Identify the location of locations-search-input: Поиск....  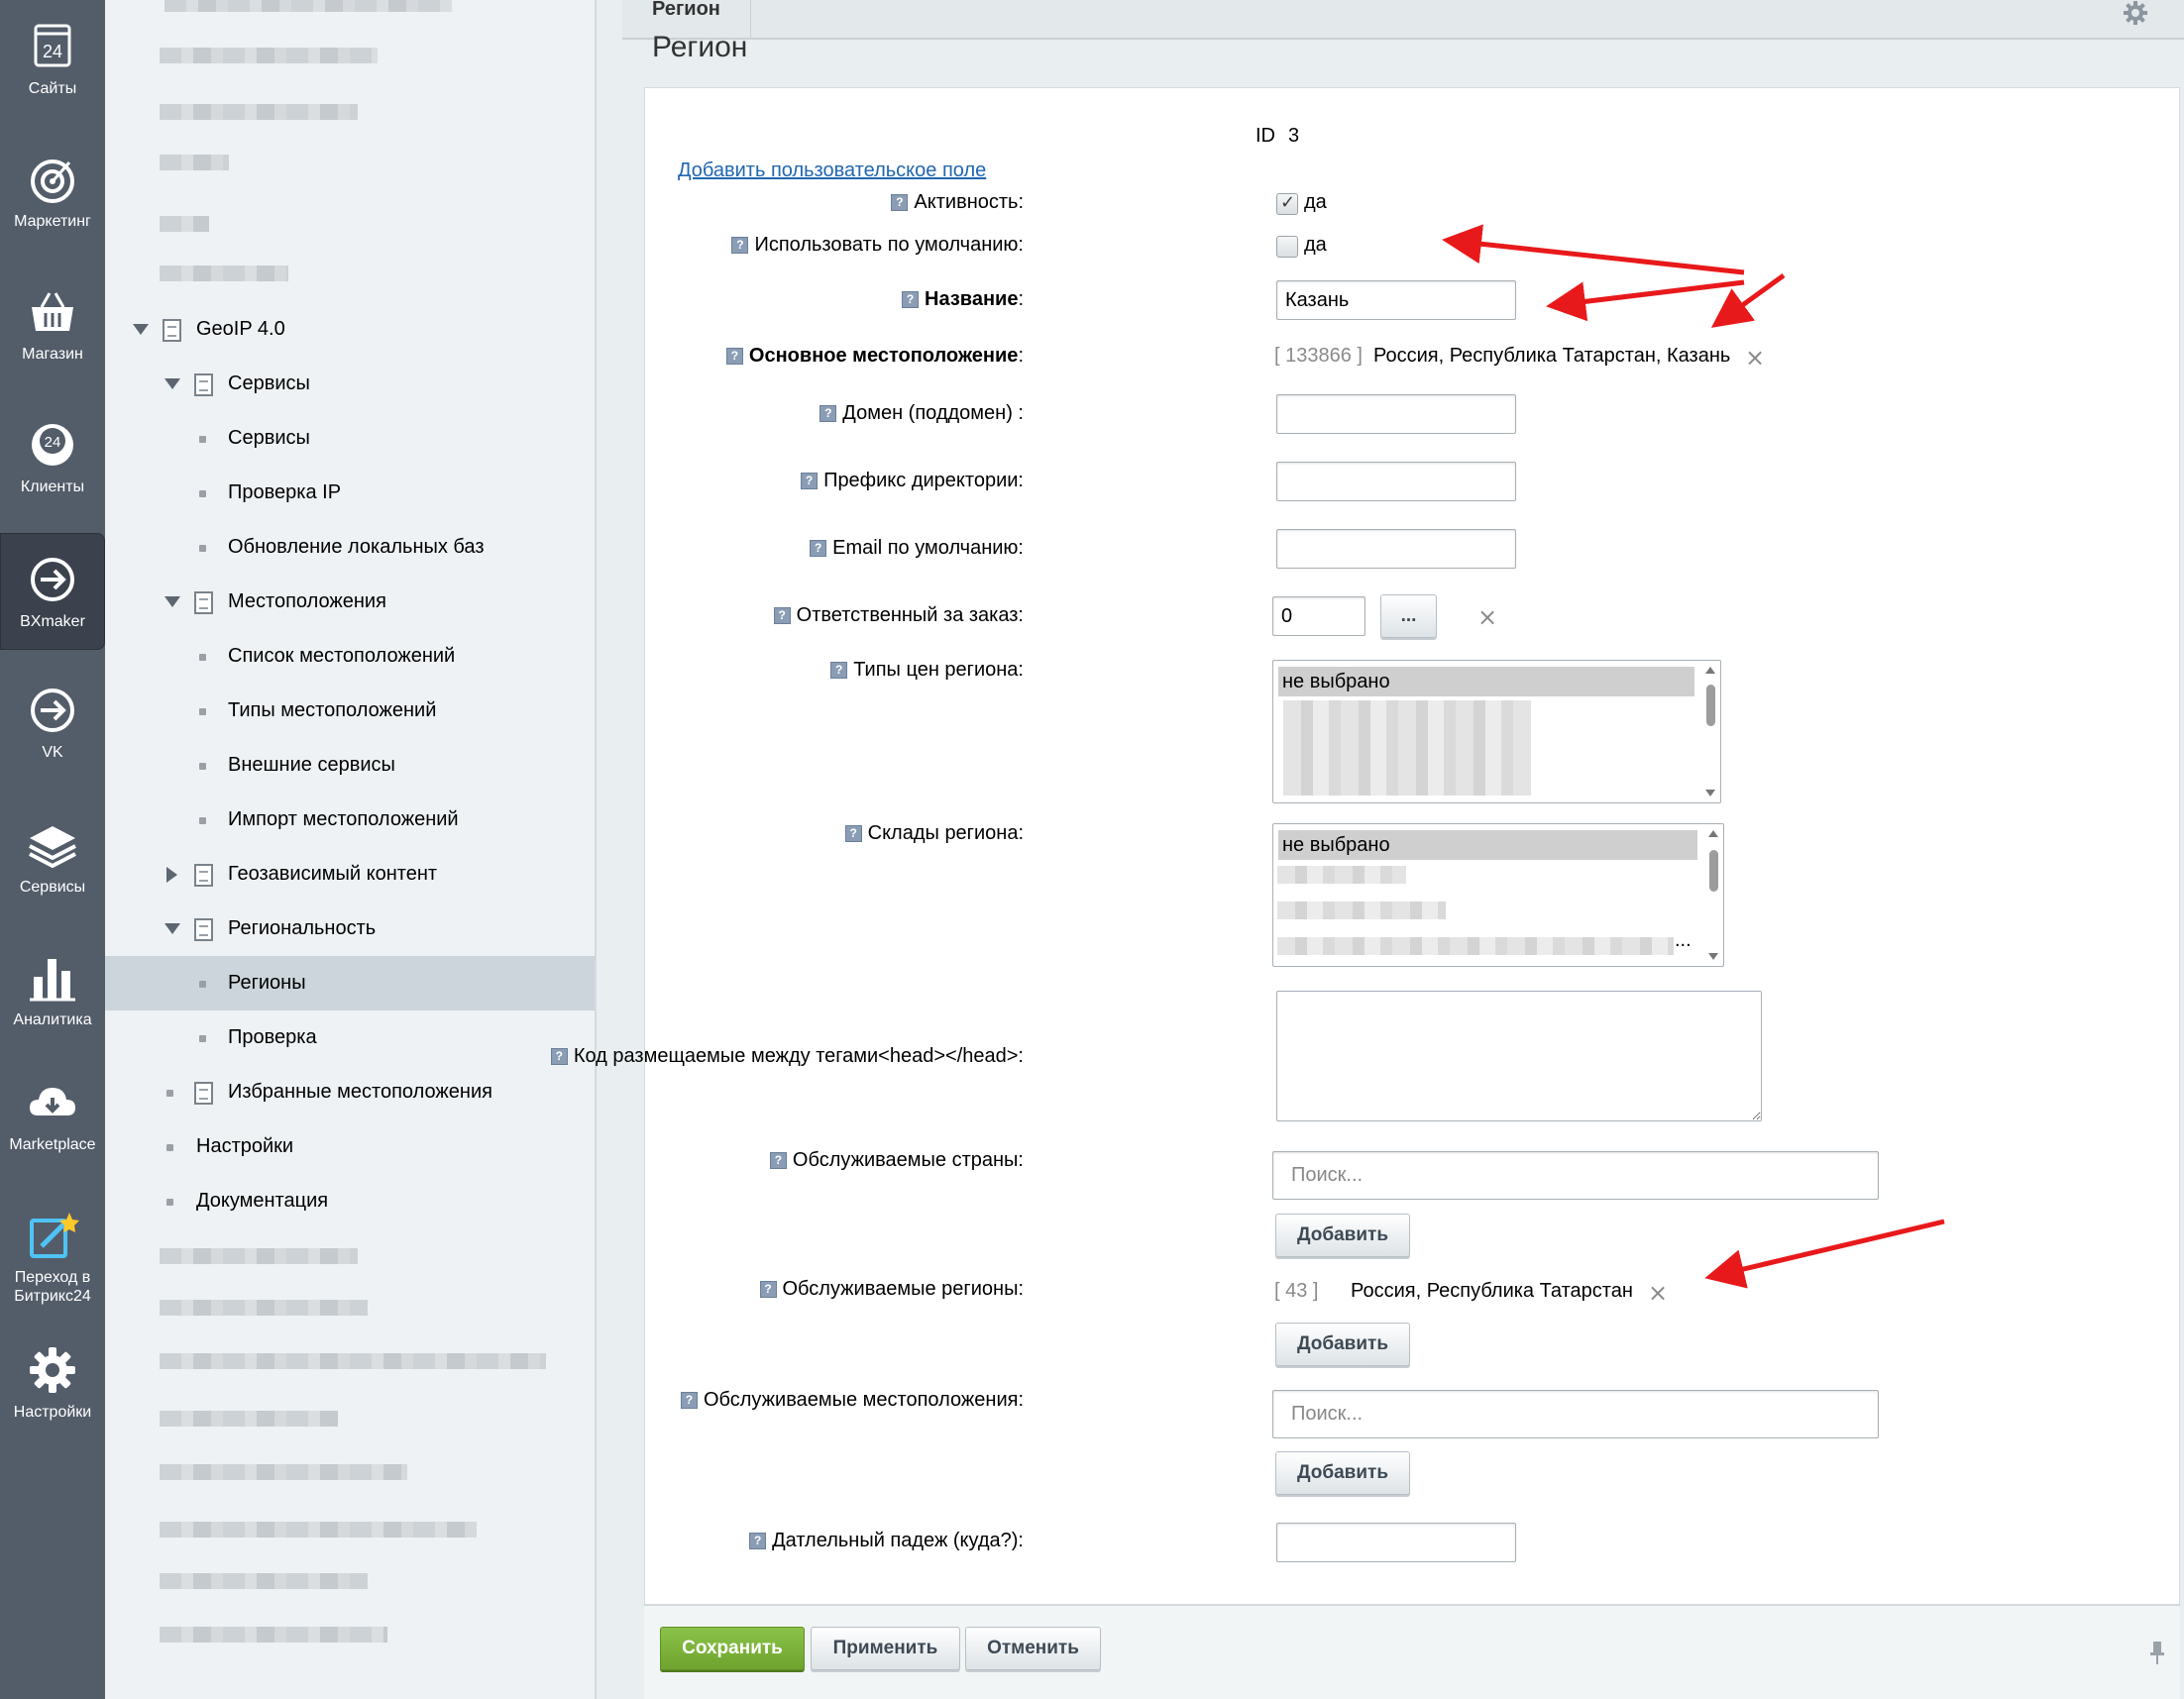
(1575, 1414).